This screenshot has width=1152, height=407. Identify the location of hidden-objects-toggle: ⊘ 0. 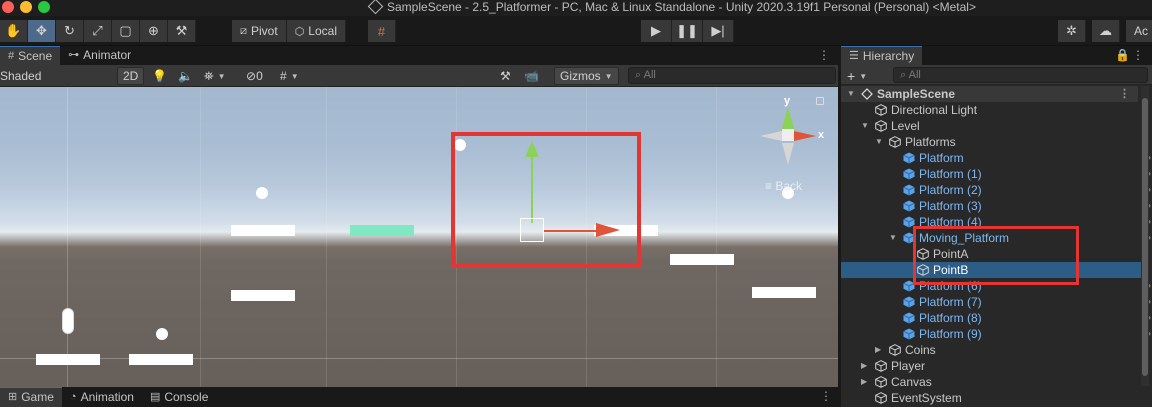
(254, 76).